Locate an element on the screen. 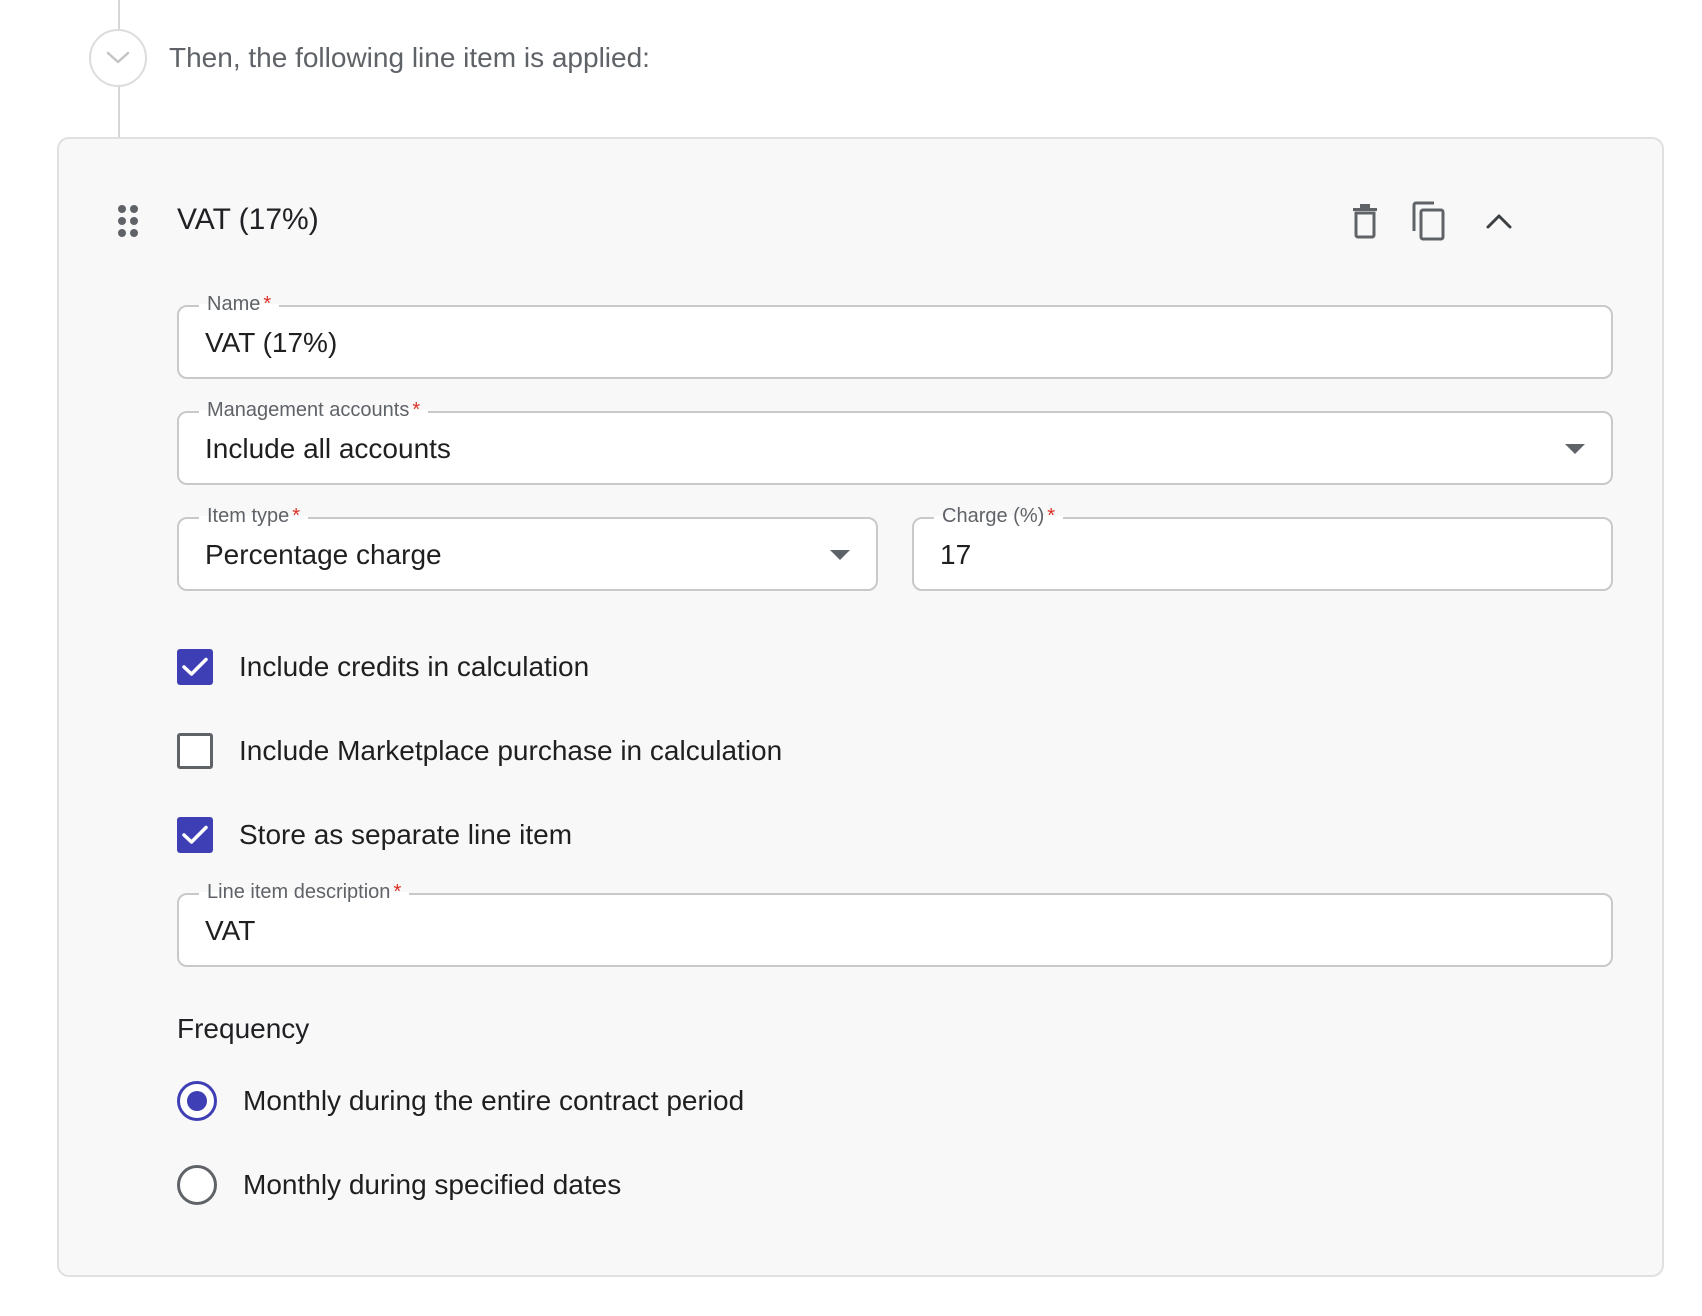  include-credits-checkbox-row: Include credits in calculation is located at coordinates (383, 667).